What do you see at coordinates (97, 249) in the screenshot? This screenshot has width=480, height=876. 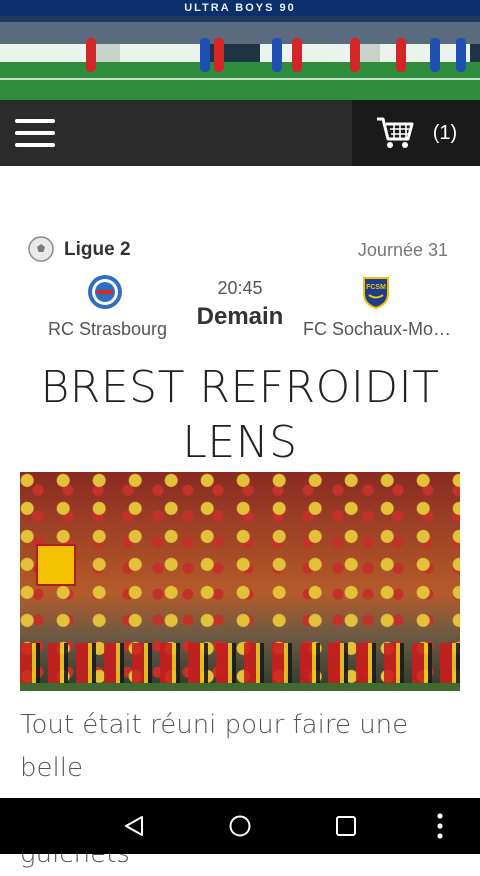 I see `league-name: Ligue 2` at bounding box center [97, 249].